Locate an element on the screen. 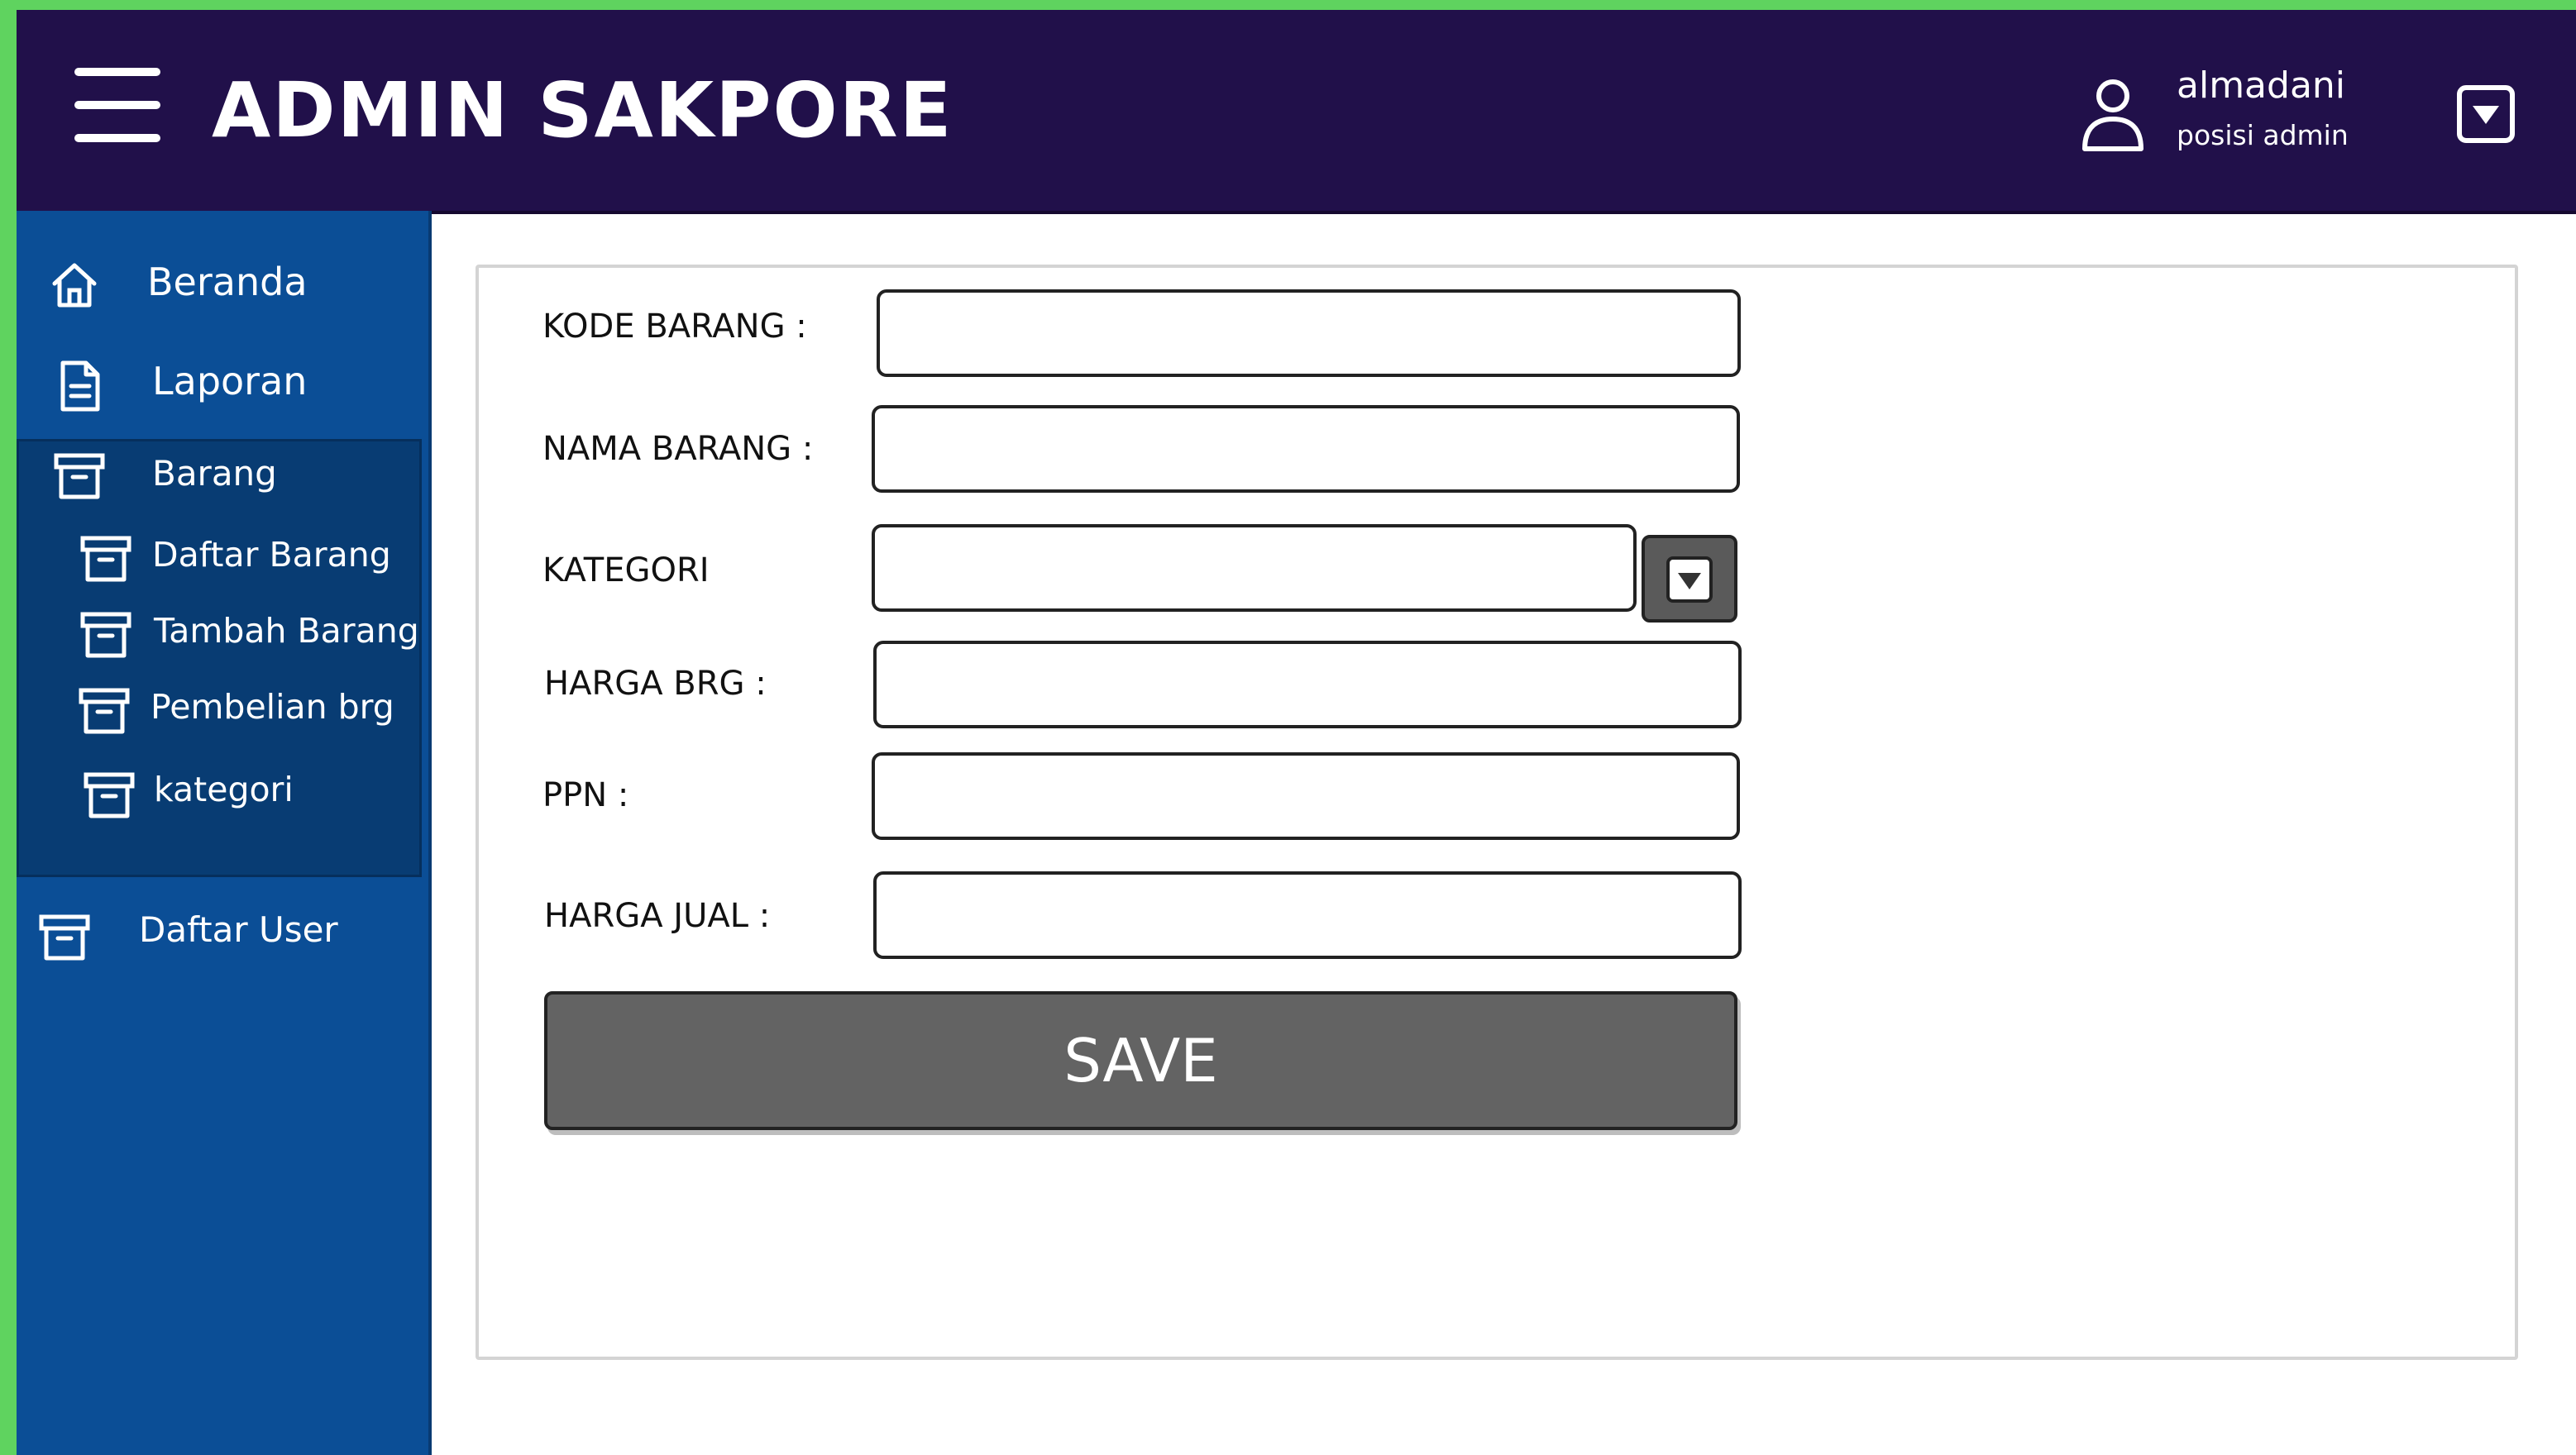 Image resolution: width=2576 pixels, height=1455 pixels. user-icon is located at coordinates (2112, 115).